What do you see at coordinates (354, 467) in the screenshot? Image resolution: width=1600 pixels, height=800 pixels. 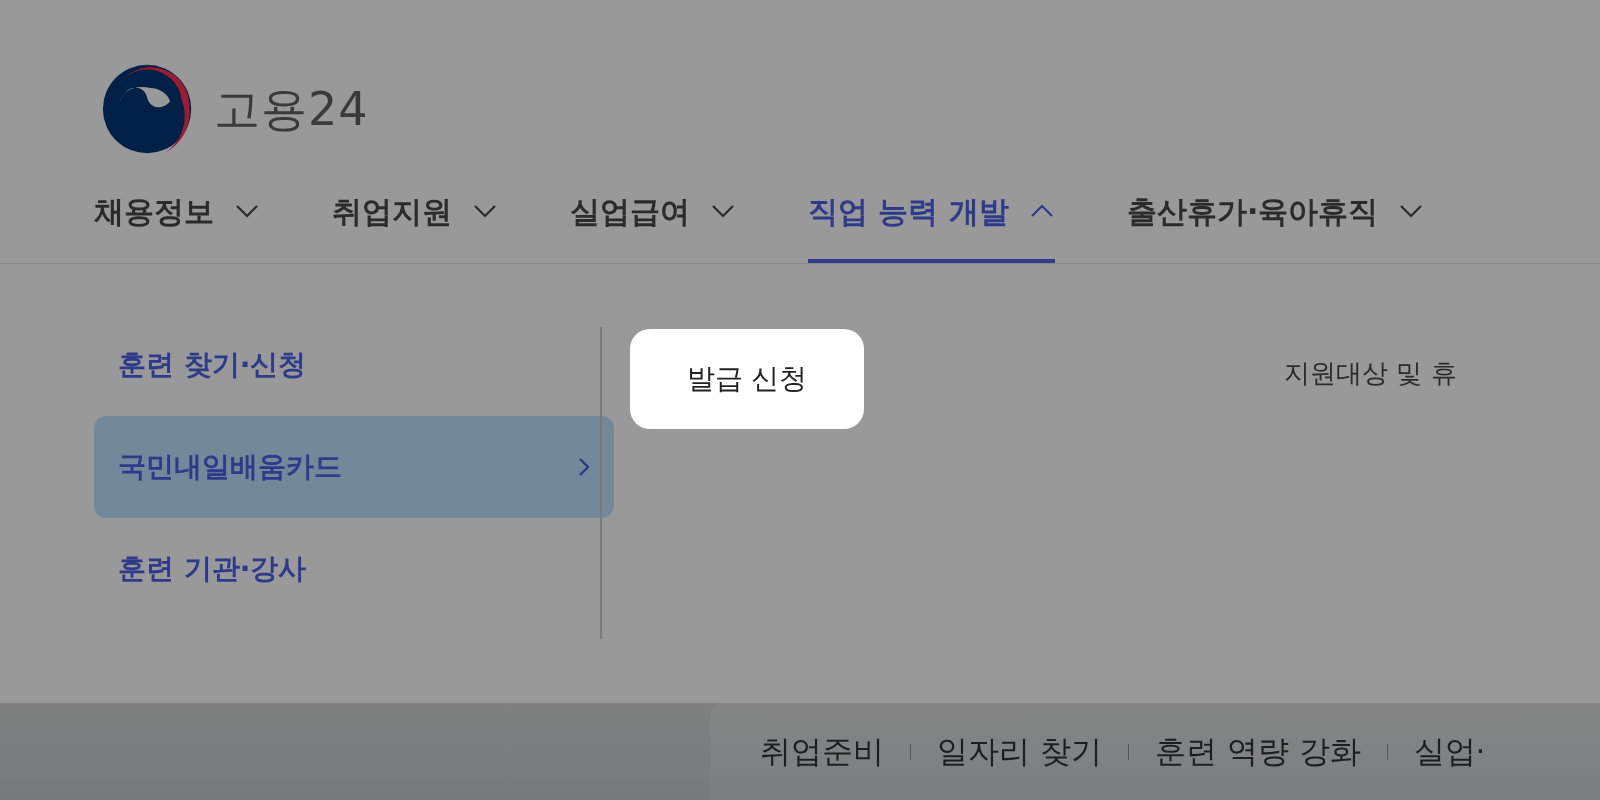 I see `submenu-item: 국민내일배움카드` at bounding box center [354, 467].